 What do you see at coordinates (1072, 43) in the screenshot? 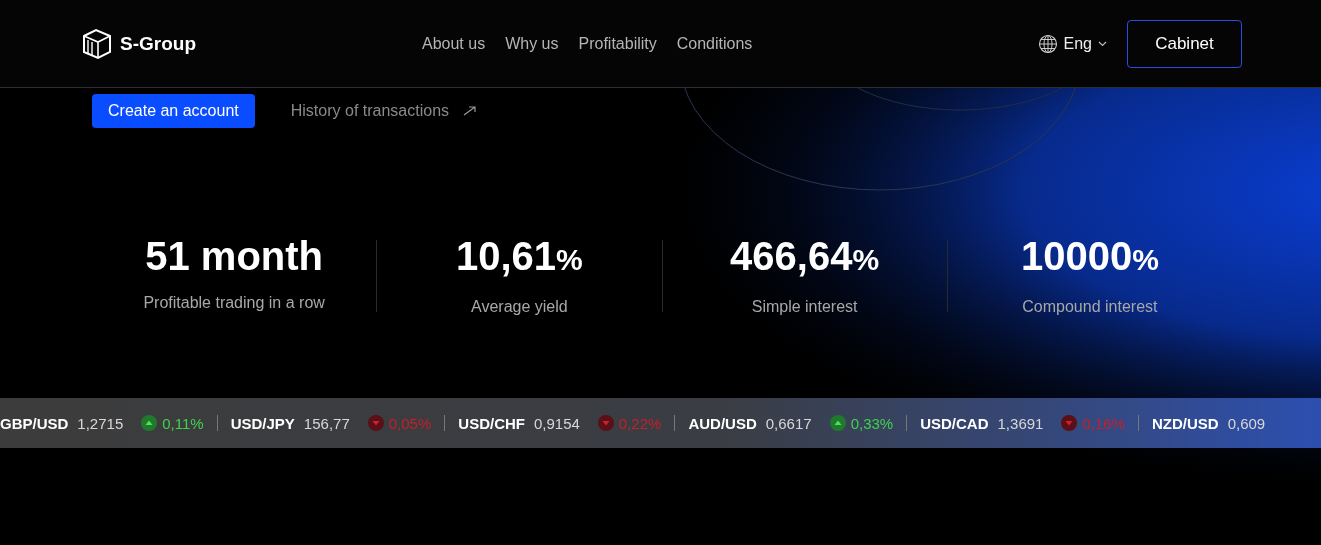
I see `language-selector: Eng` at bounding box center [1072, 43].